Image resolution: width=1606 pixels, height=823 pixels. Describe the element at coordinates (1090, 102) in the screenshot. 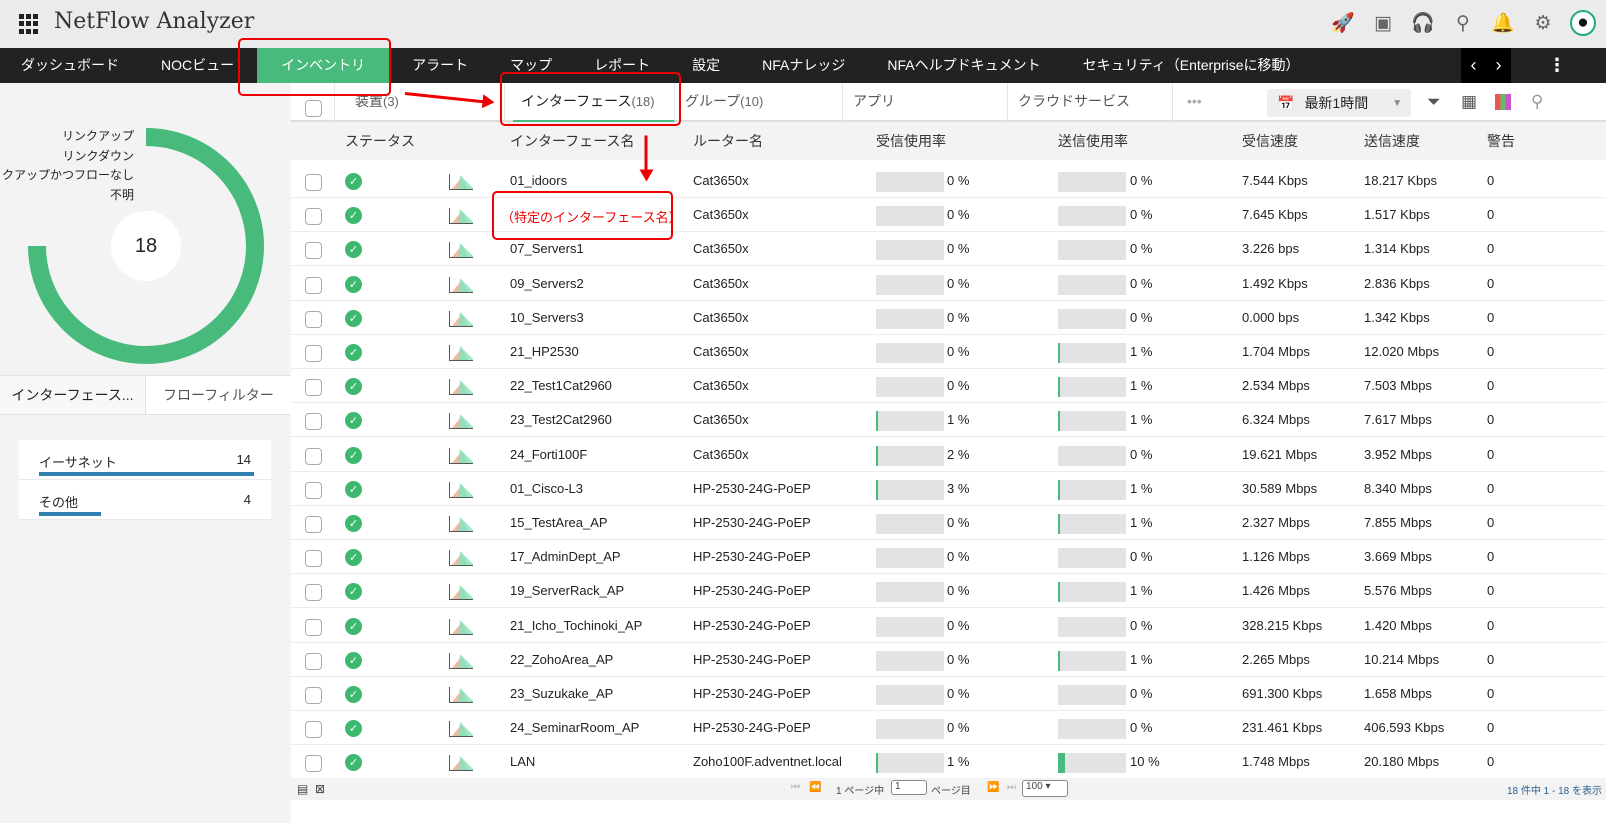

I see `tab-cloud-services: クラウドサービス` at that location.